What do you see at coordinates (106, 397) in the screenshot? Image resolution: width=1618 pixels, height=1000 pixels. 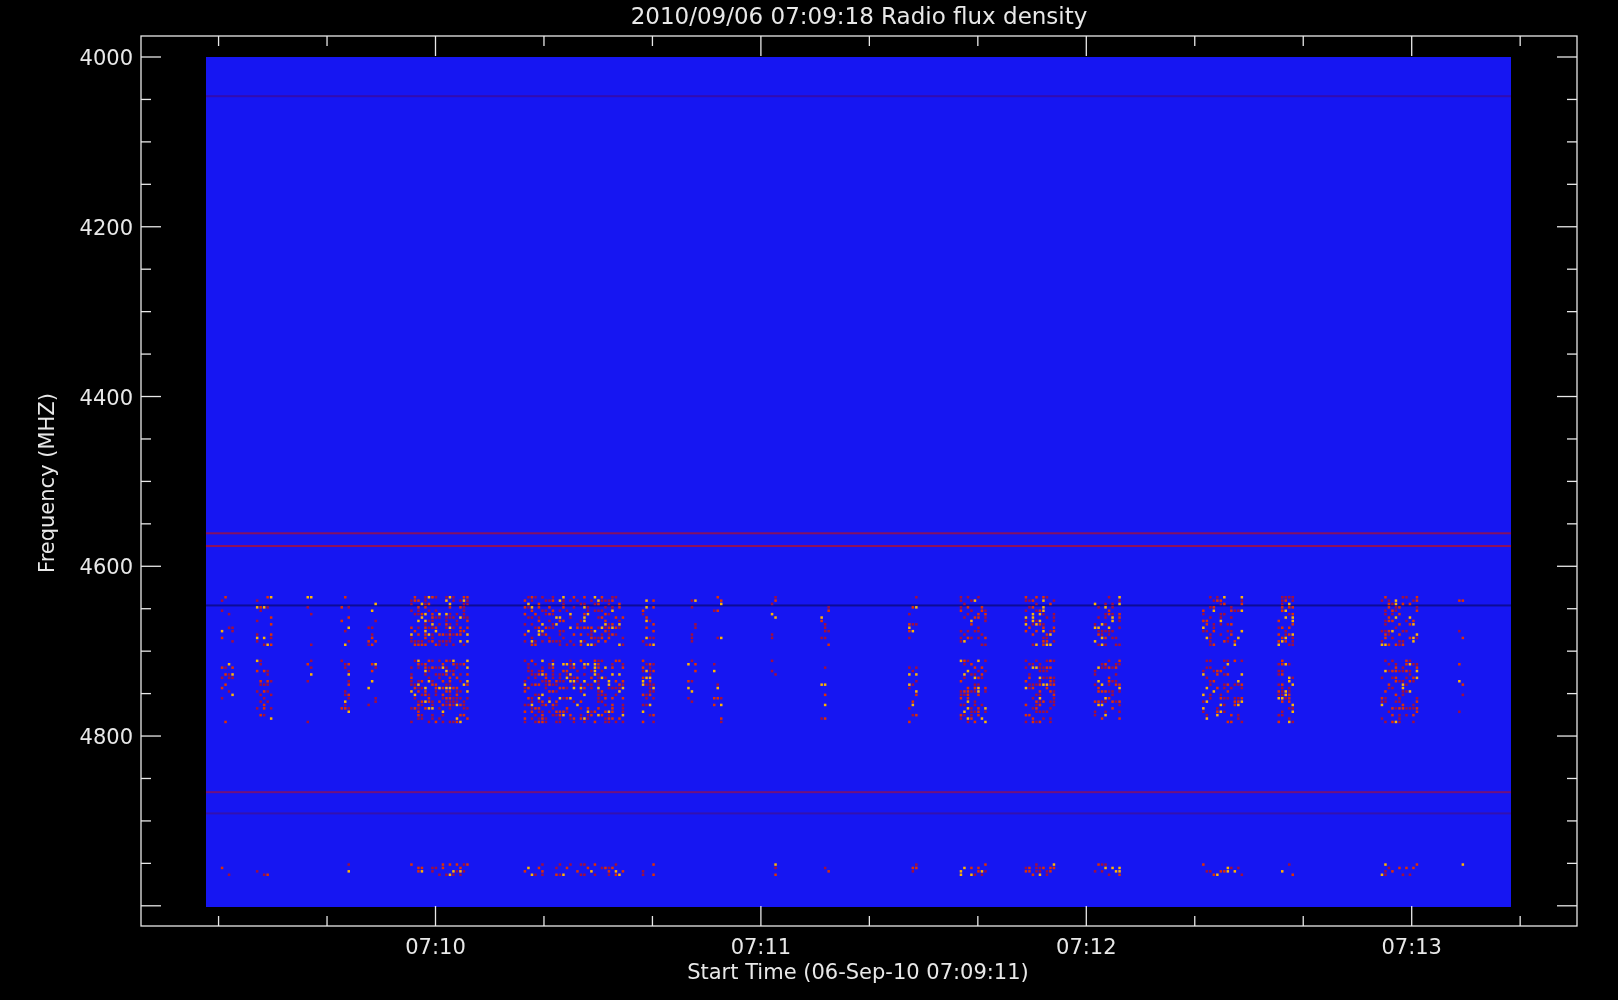 I see `y-tick-label: 4400` at bounding box center [106, 397].